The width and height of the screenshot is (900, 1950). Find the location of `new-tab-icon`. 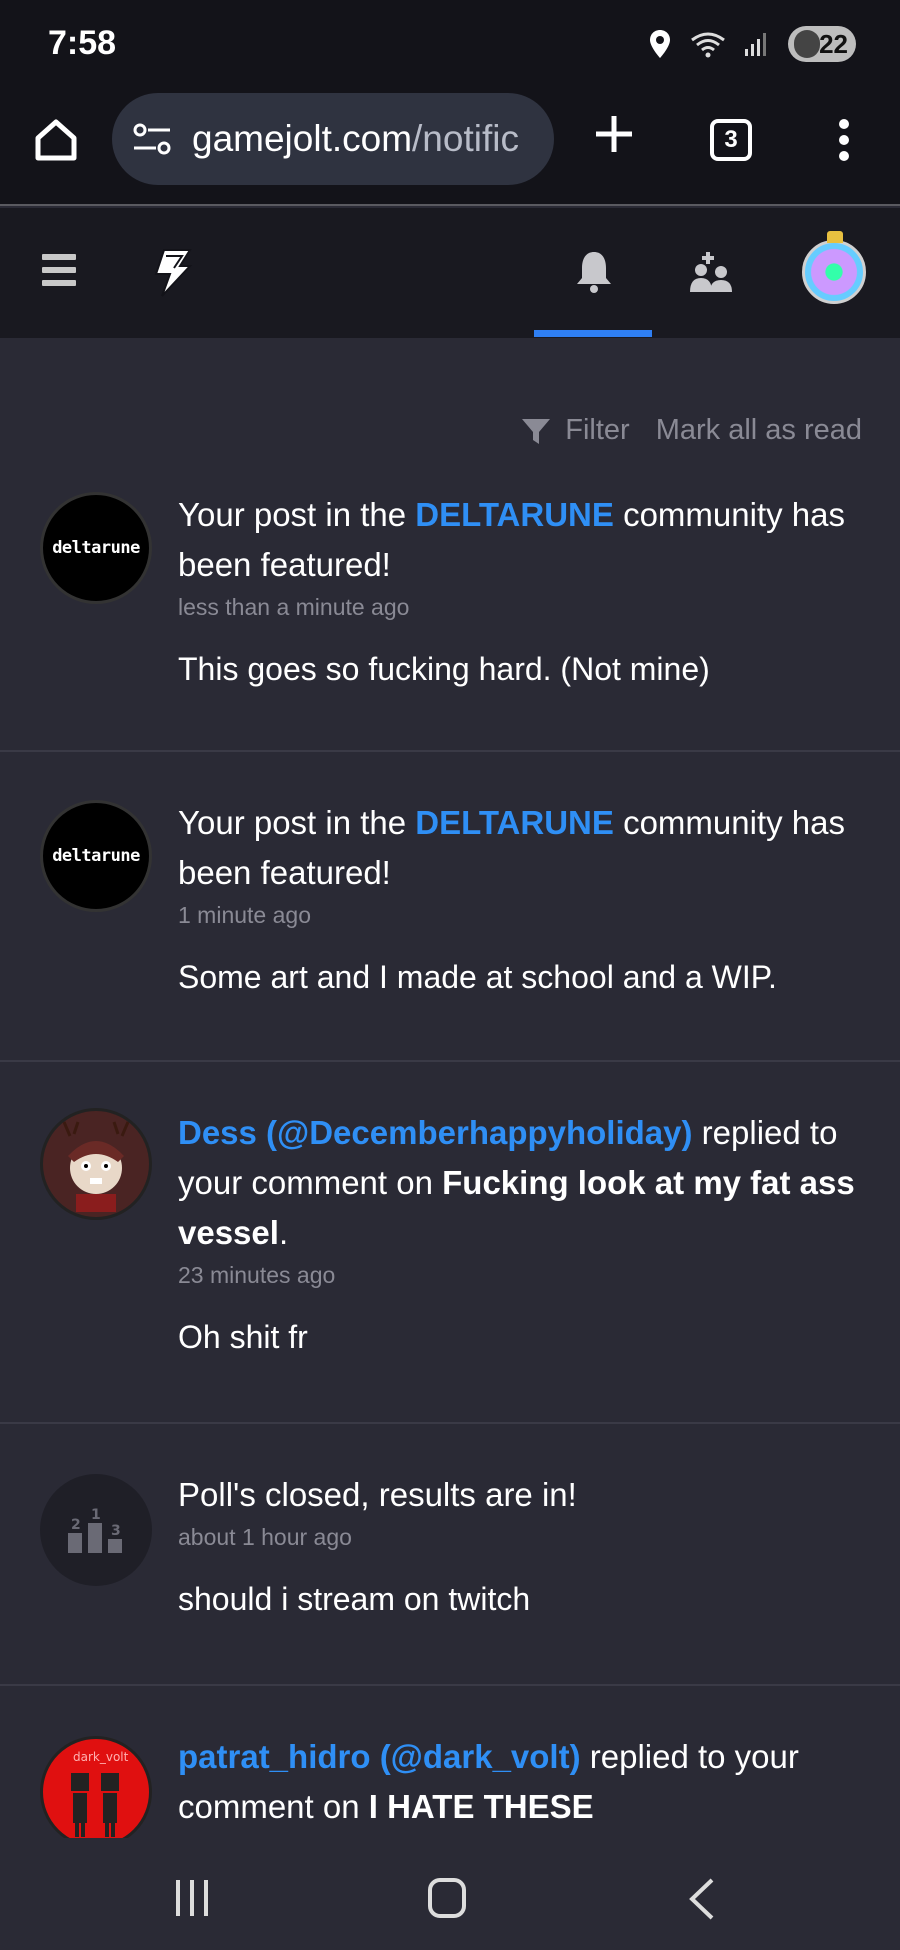

new-tab-icon is located at coordinates (614, 134).